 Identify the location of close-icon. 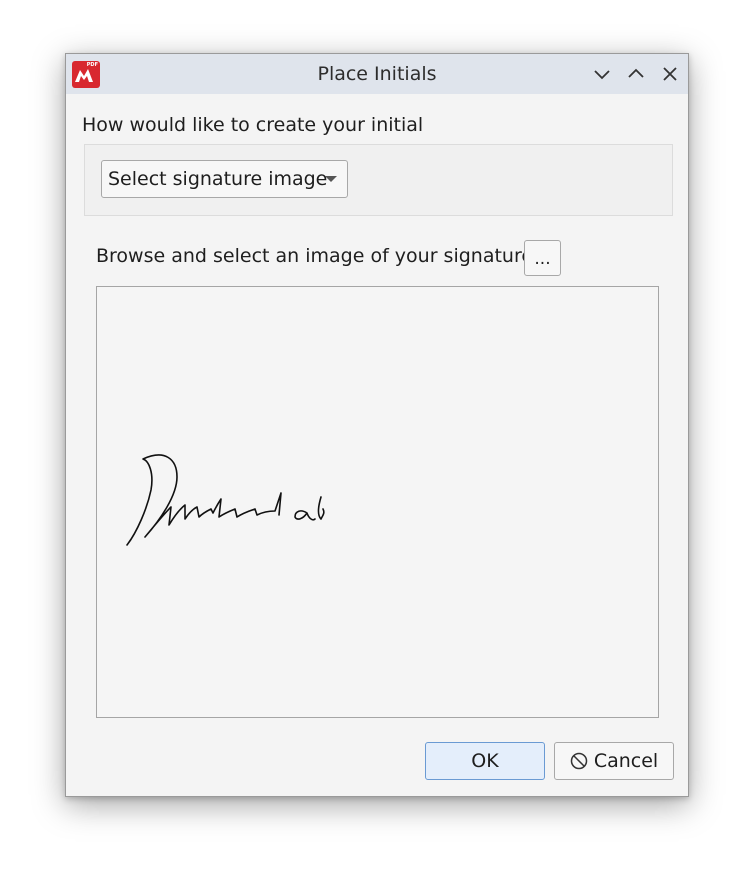
(670, 74).